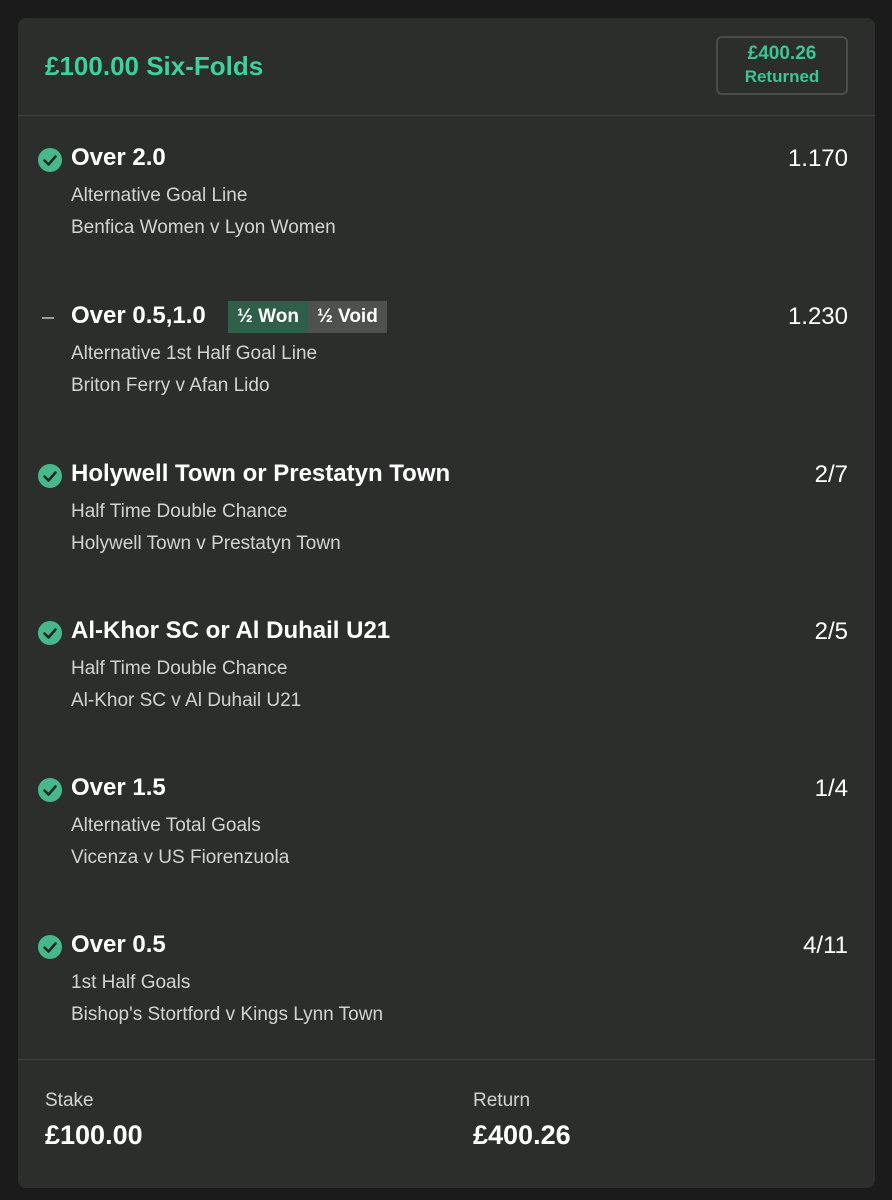  Describe the element at coordinates (186, 700) in the screenshot. I see `selection-event: Al-Khor SC v Al Duhail U21` at that location.